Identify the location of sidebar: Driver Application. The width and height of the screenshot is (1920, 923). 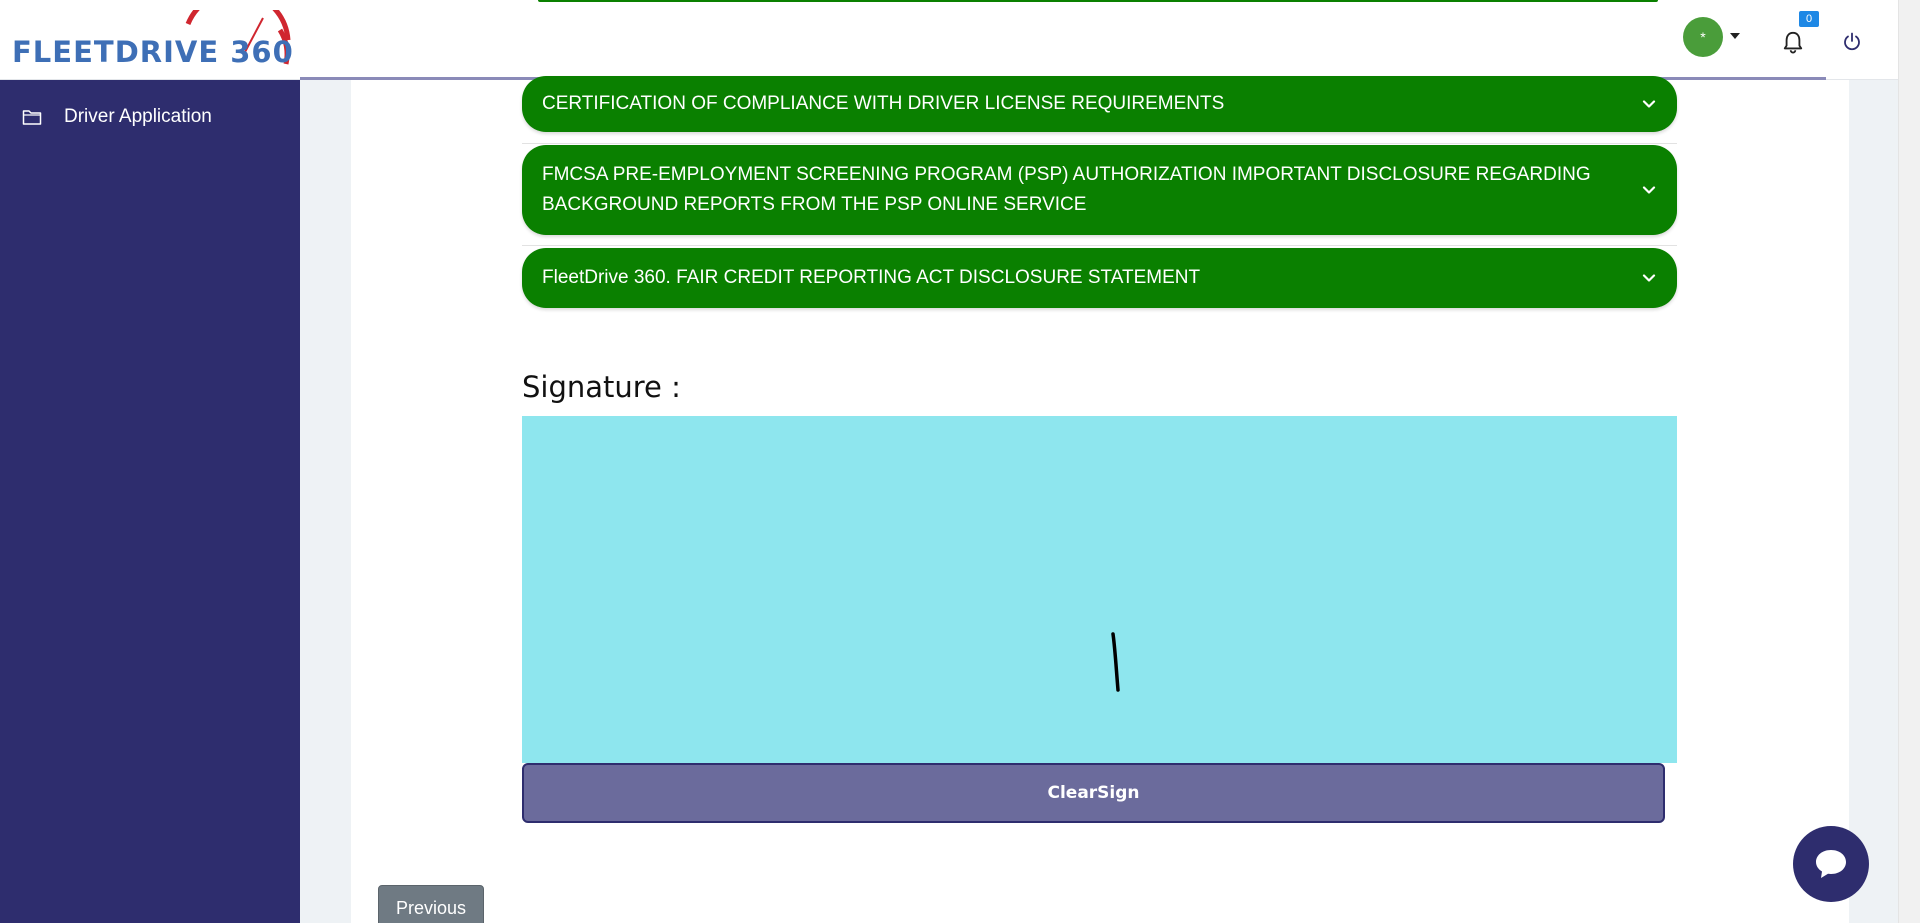
(150, 501).